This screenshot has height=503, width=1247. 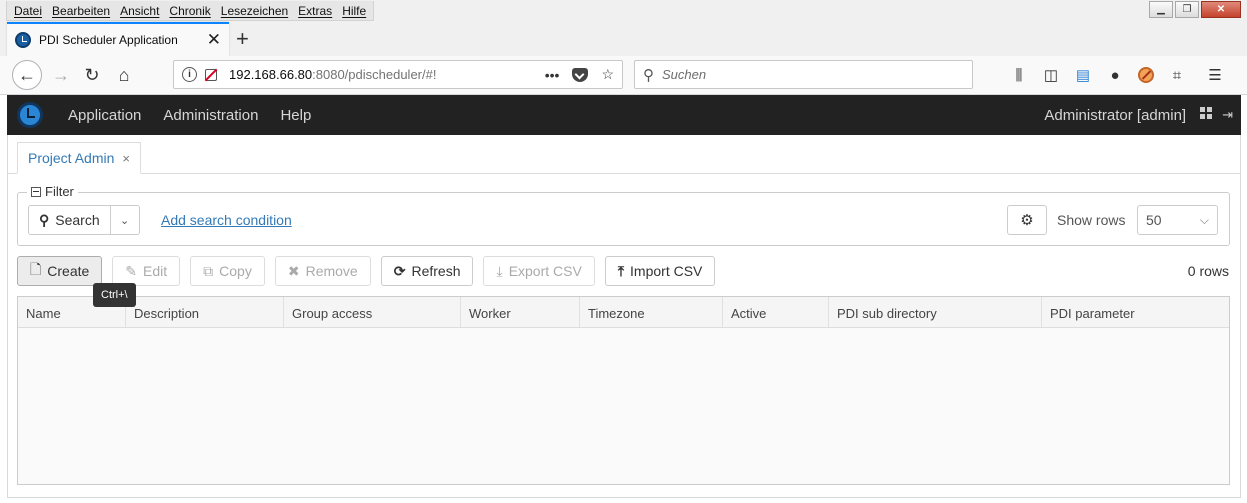 I want to click on window-controls: ▁ ❐ ✕, so click(x=1195, y=9).